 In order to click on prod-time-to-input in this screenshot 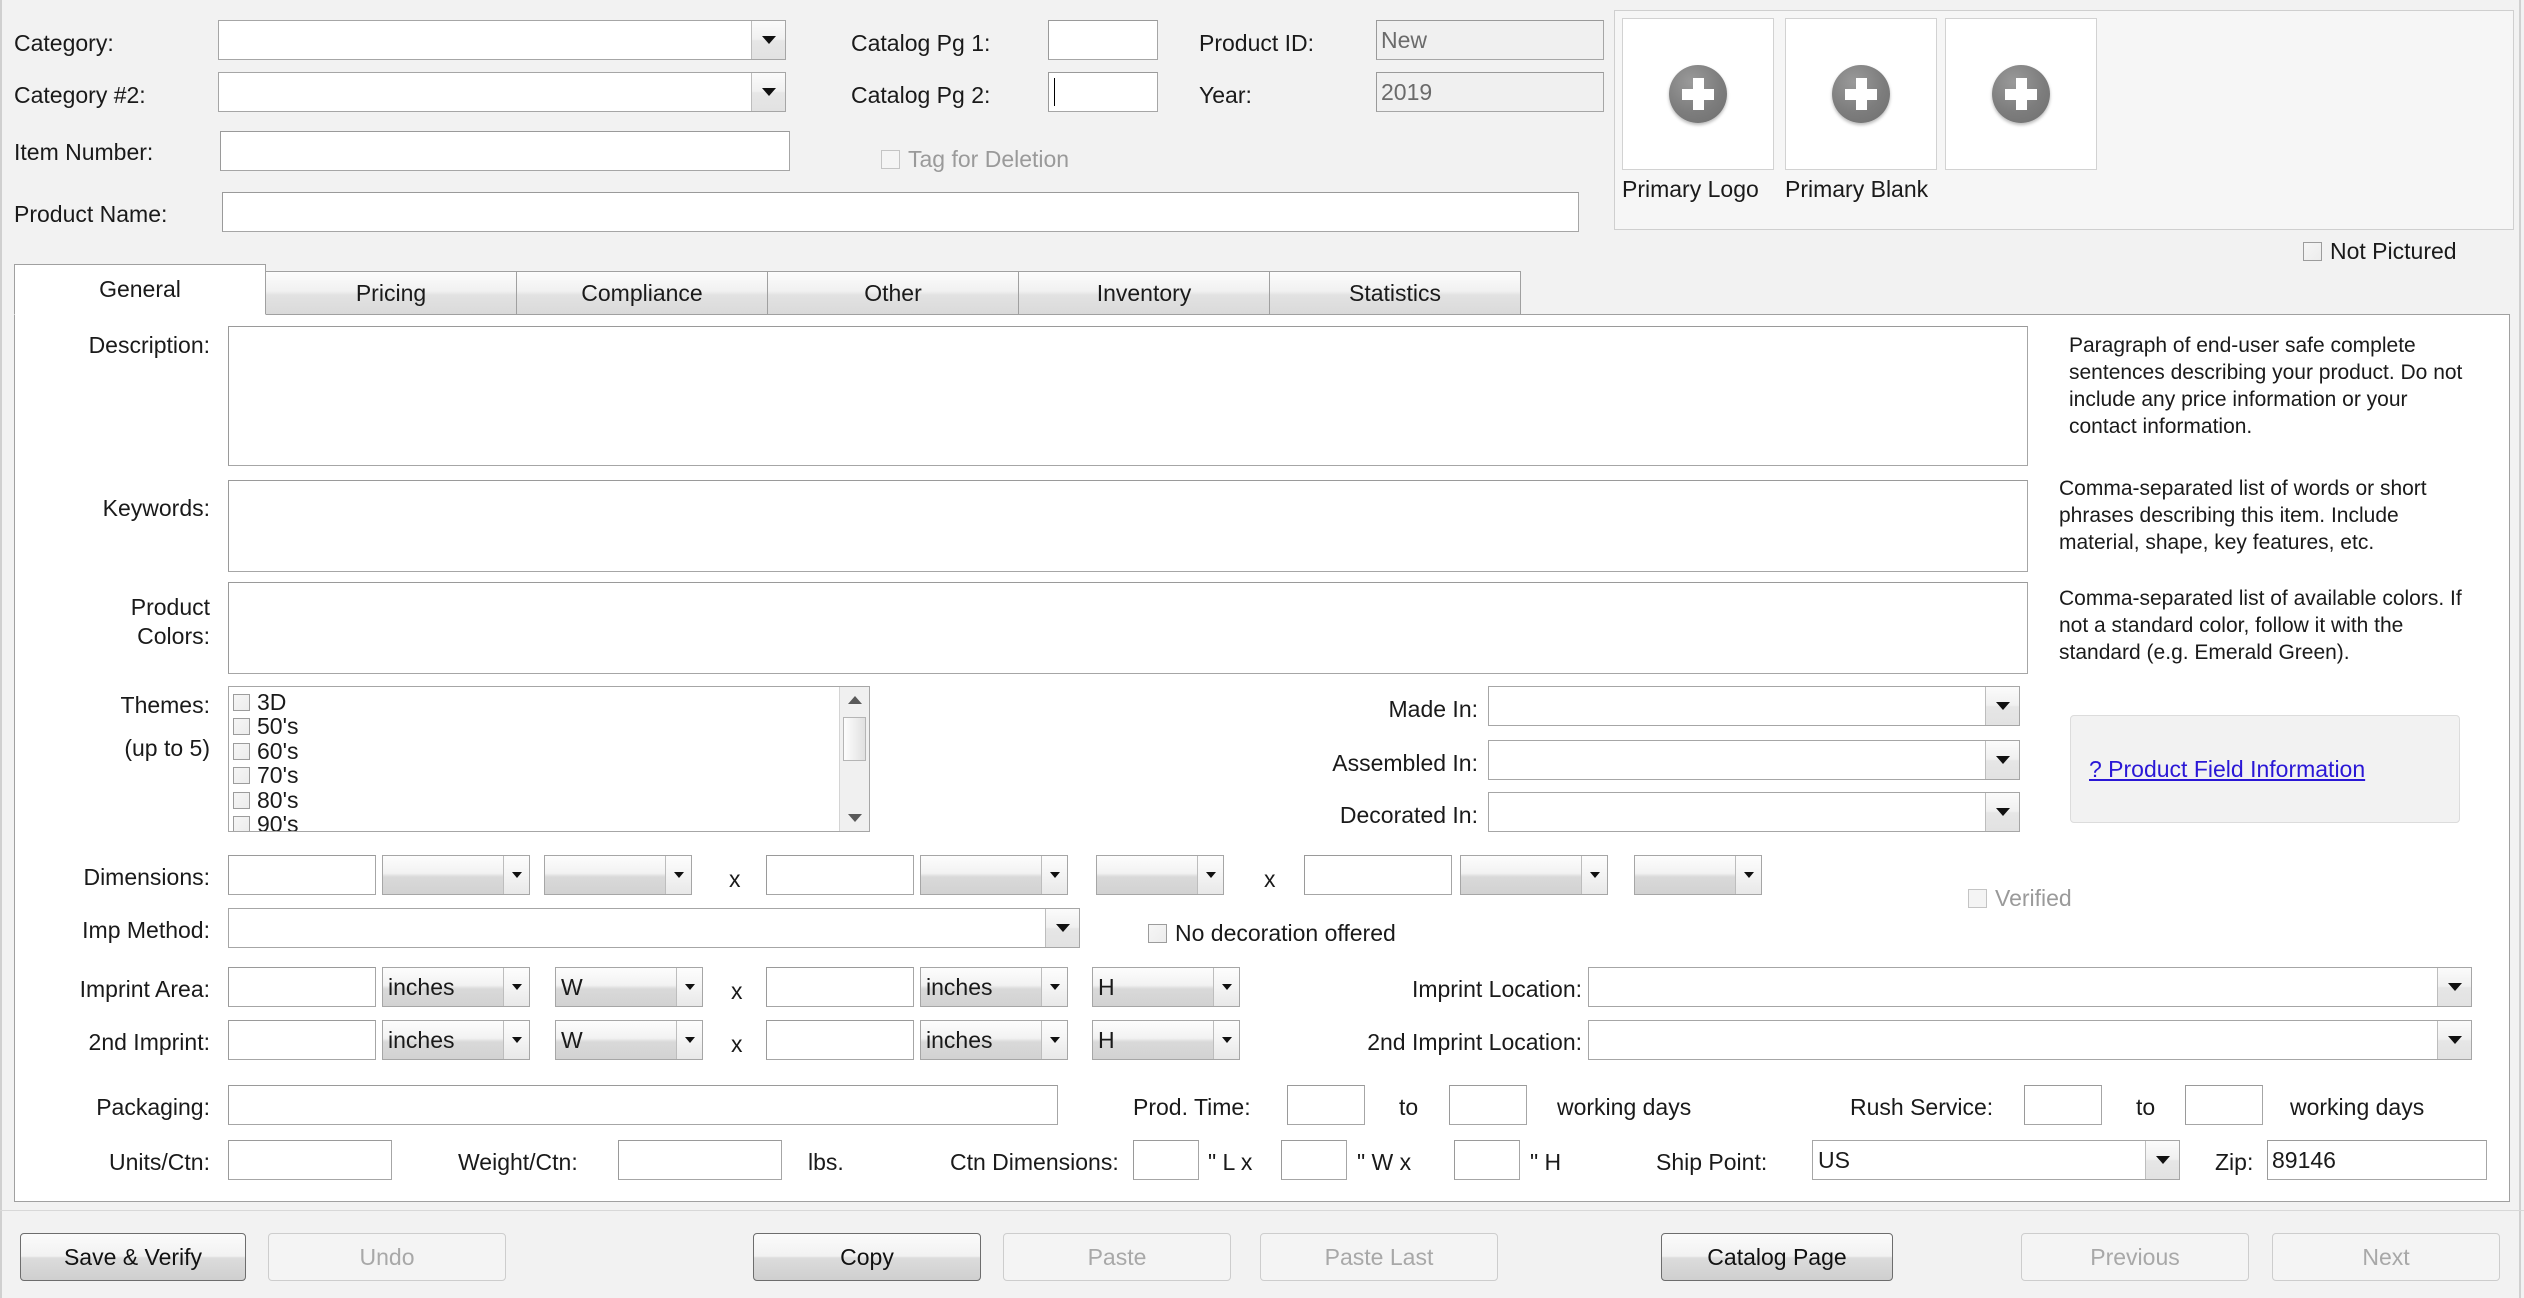, I will do `click(1488, 1105)`.